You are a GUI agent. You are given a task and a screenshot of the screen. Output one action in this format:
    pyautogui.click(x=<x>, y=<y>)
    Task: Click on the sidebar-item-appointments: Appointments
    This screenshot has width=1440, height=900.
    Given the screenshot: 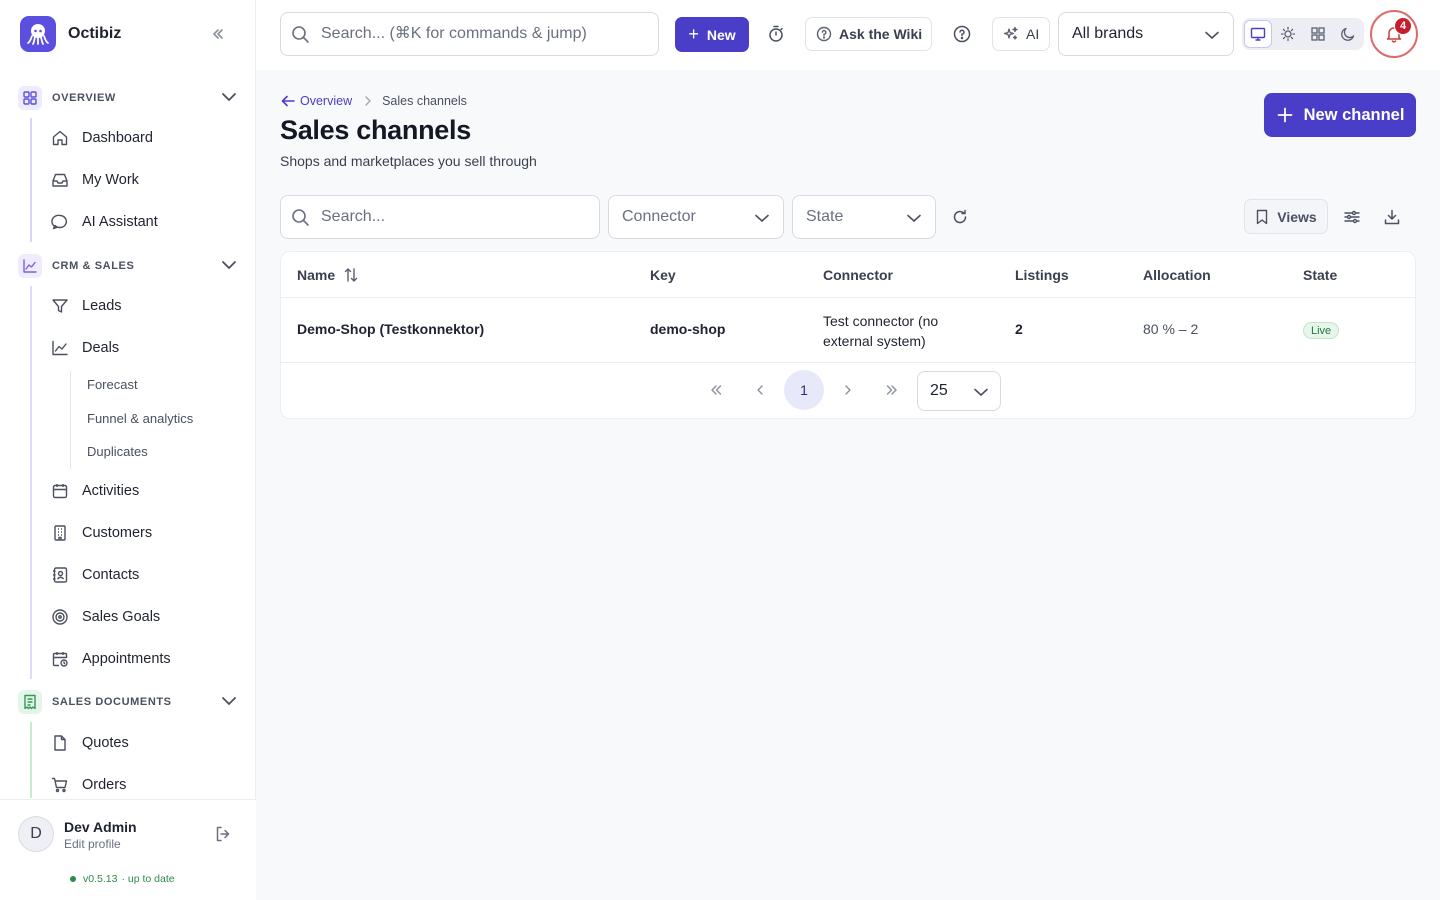 What is the action you would take?
    pyautogui.click(x=144, y=659)
    